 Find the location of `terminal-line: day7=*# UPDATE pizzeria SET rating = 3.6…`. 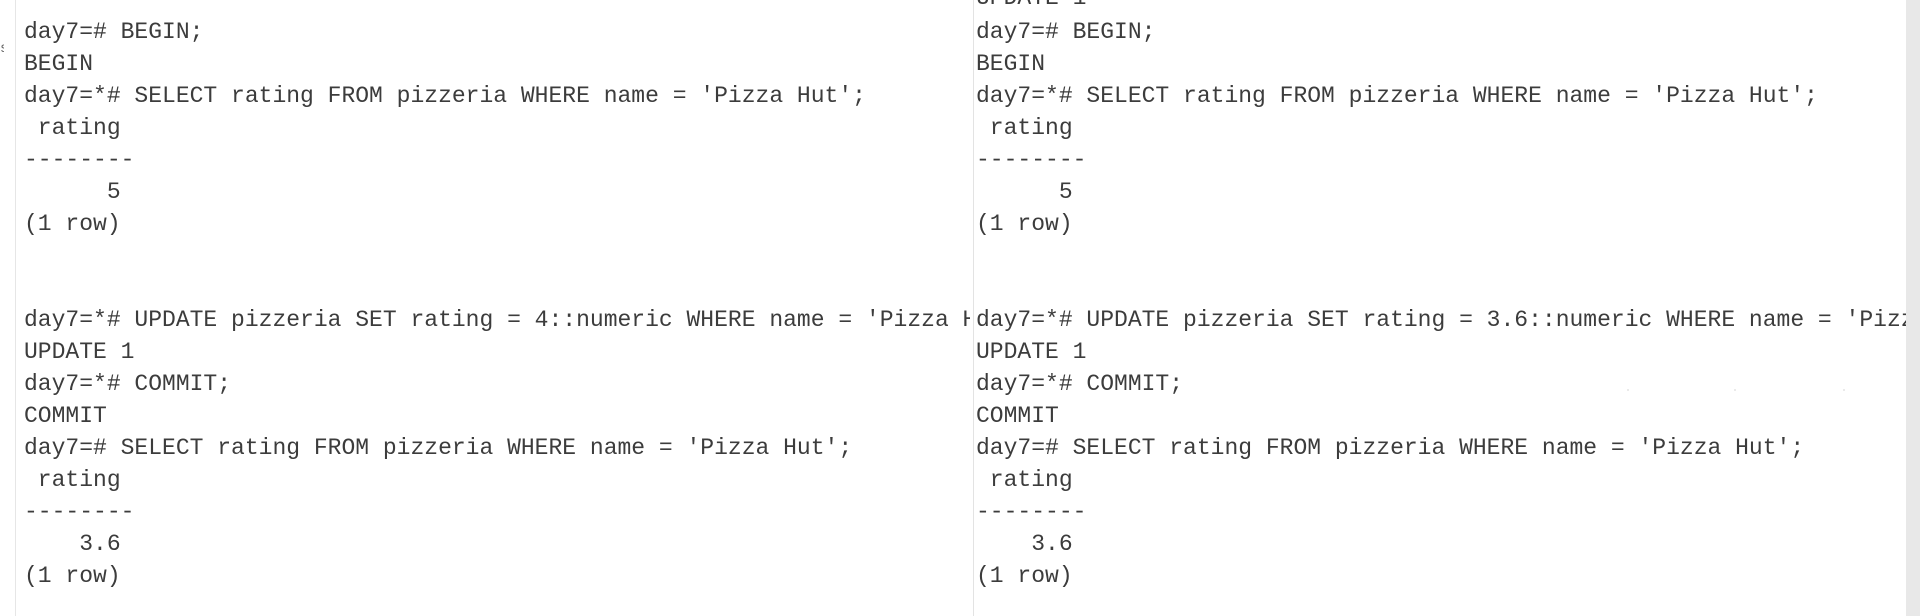

terminal-line: day7=*# UPDATE pizzeria SET rating = 3.6… is located at coordinates (1441, 320).